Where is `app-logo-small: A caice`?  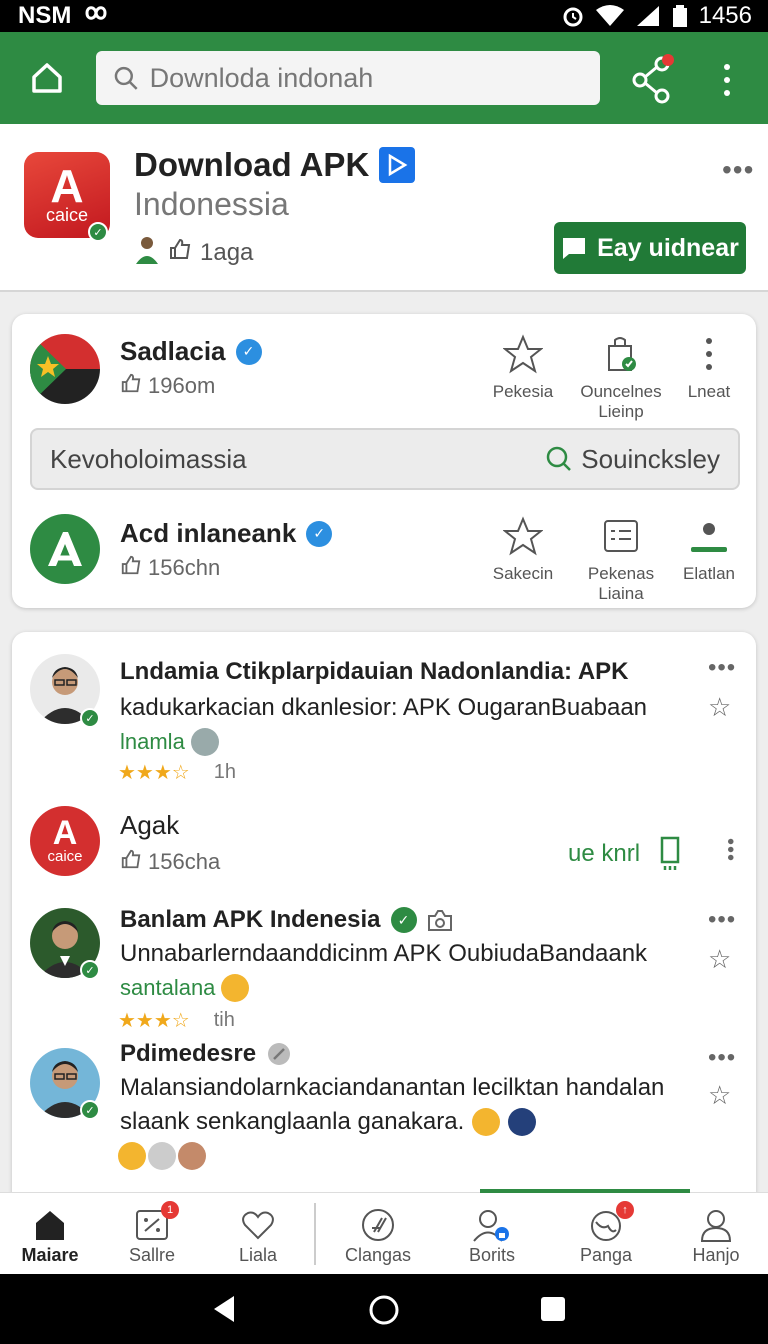 app-logo-small: A caice is located at coordinates (65, 841).